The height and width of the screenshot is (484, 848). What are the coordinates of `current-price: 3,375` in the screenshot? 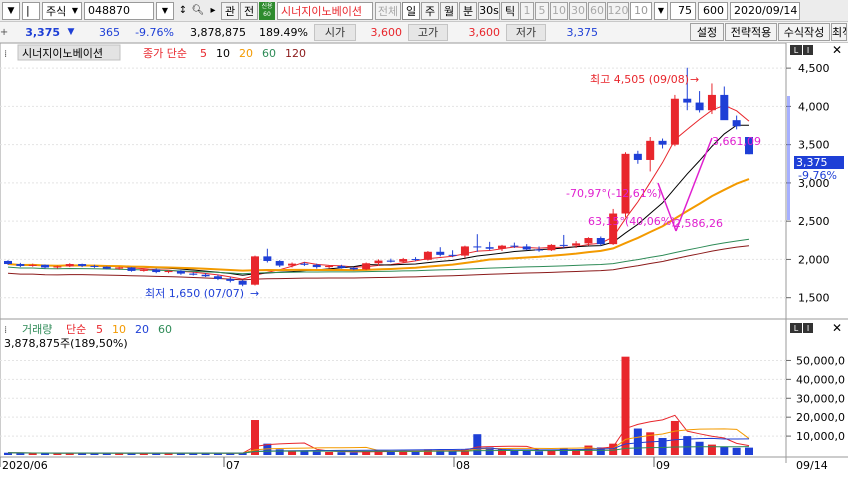 It's located at (42, 32).